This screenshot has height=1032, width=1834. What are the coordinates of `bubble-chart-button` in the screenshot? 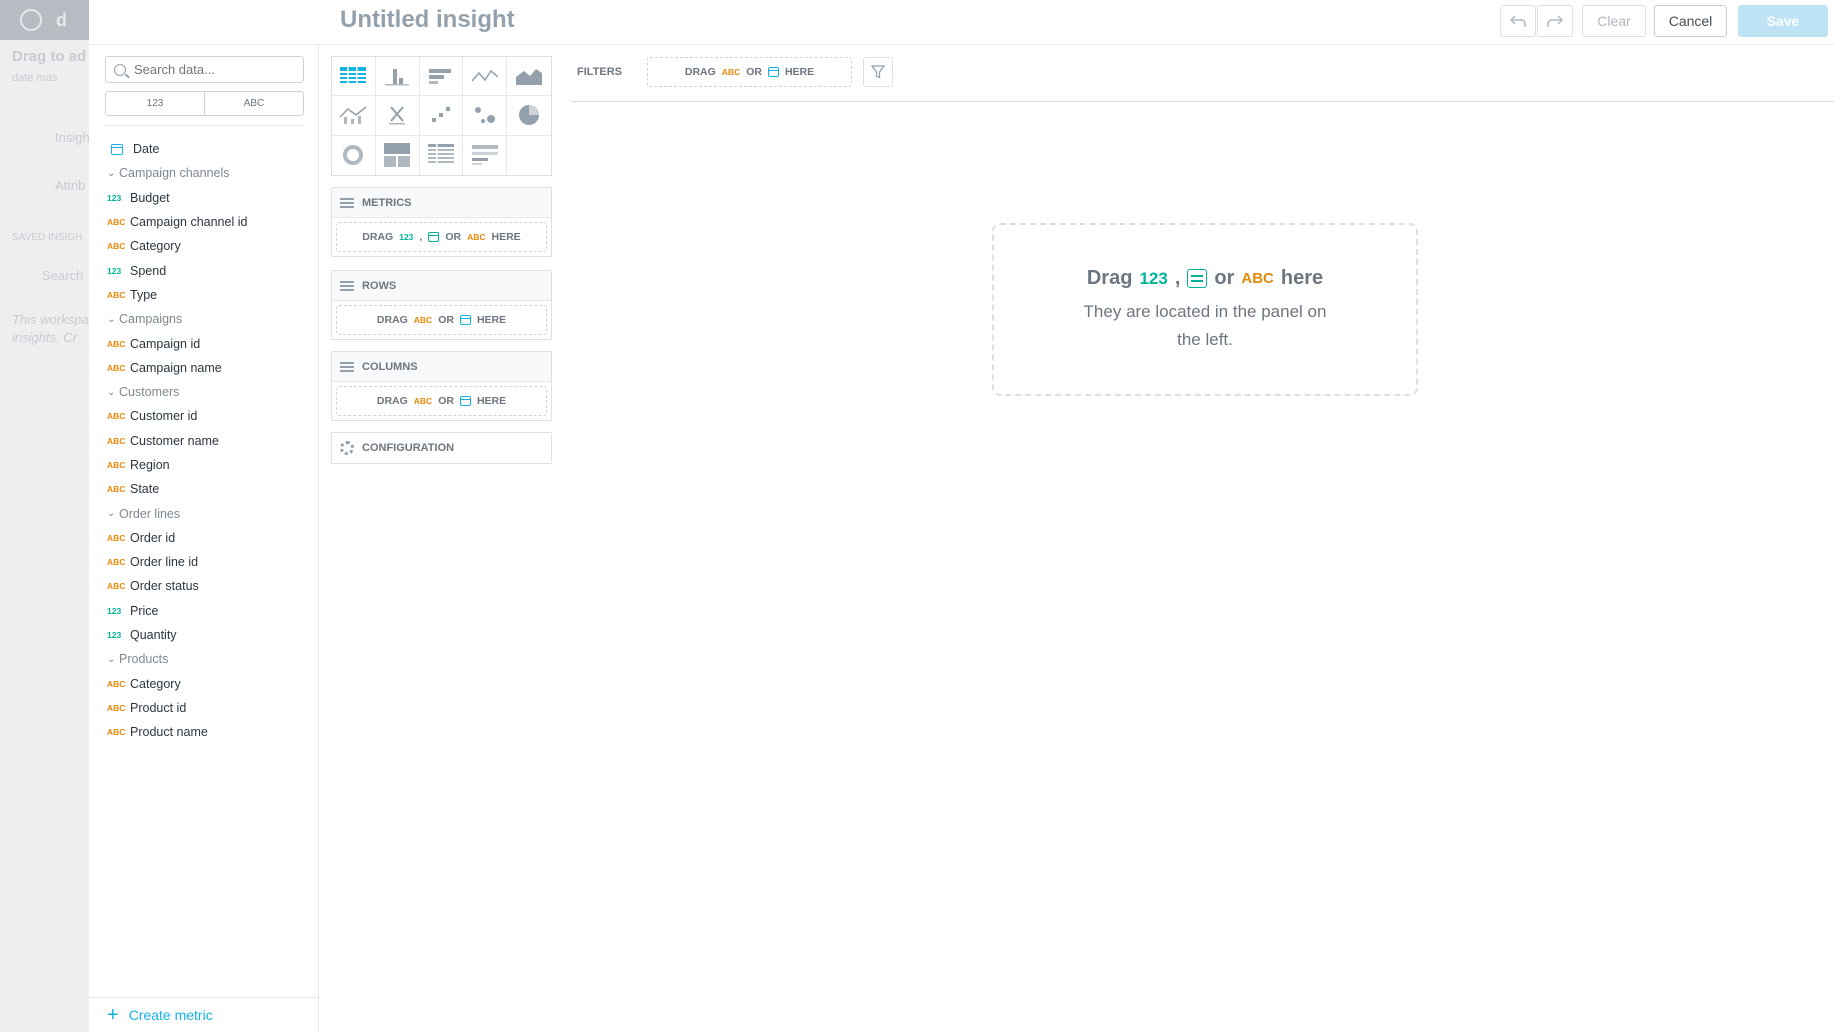 It's located at (485, 116).